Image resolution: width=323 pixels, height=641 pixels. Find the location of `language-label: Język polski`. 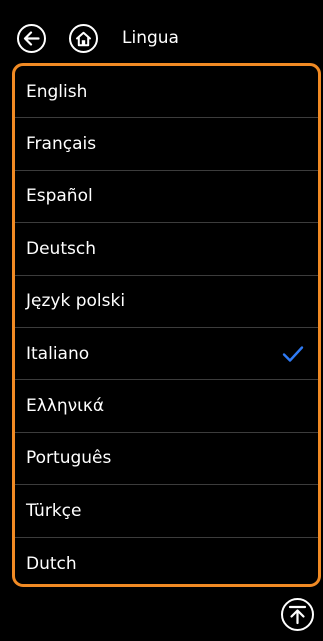

language-label: Język polski is located at coordinates (76, 301).